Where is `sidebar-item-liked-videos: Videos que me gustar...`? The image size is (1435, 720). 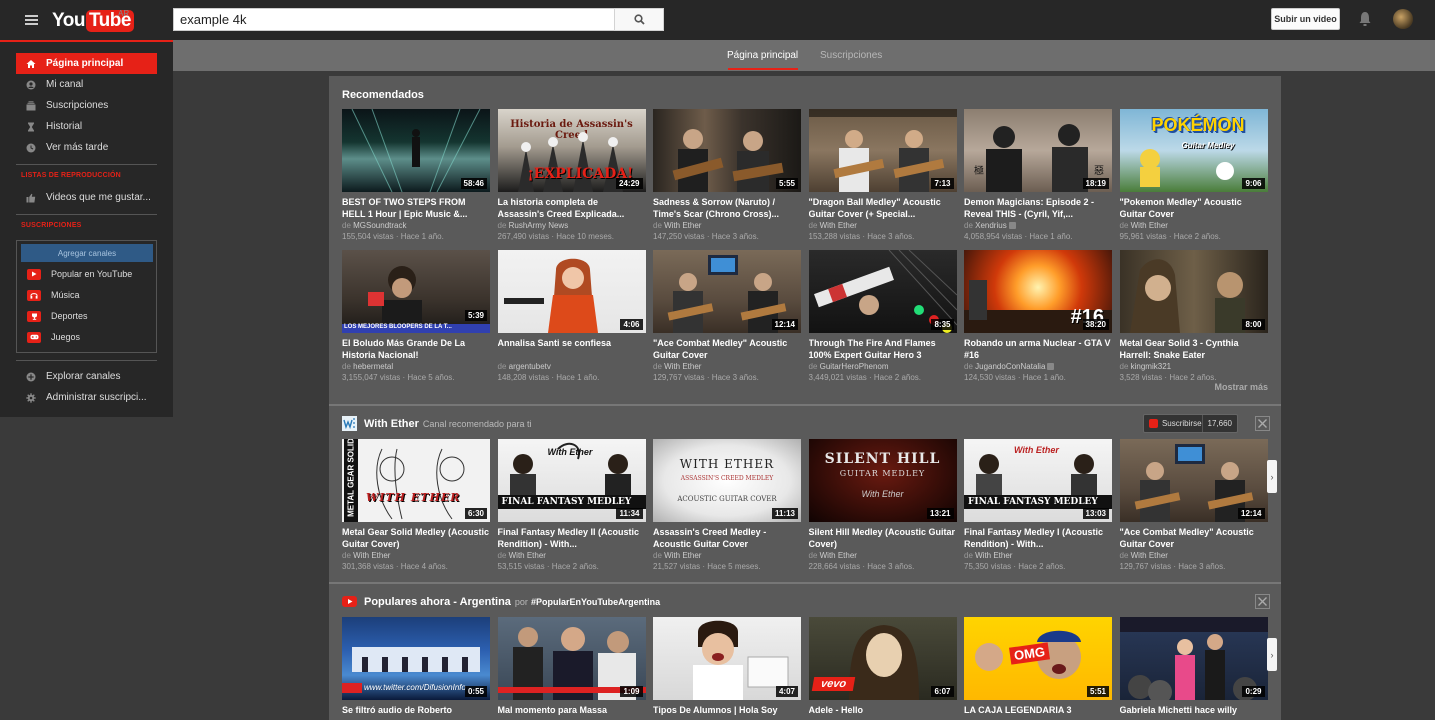
sidebar-item-liked-videos: Videos que me gustar... is located at coordinates (86, 197).